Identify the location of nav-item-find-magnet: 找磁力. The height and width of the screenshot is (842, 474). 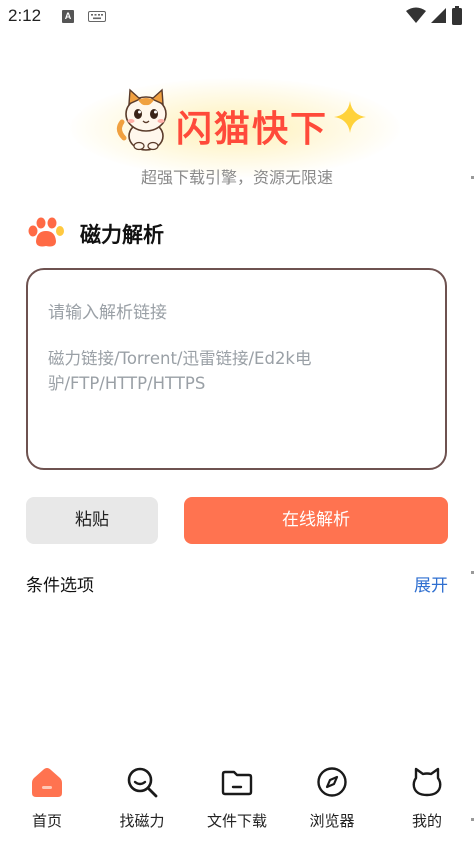
(142, 800).